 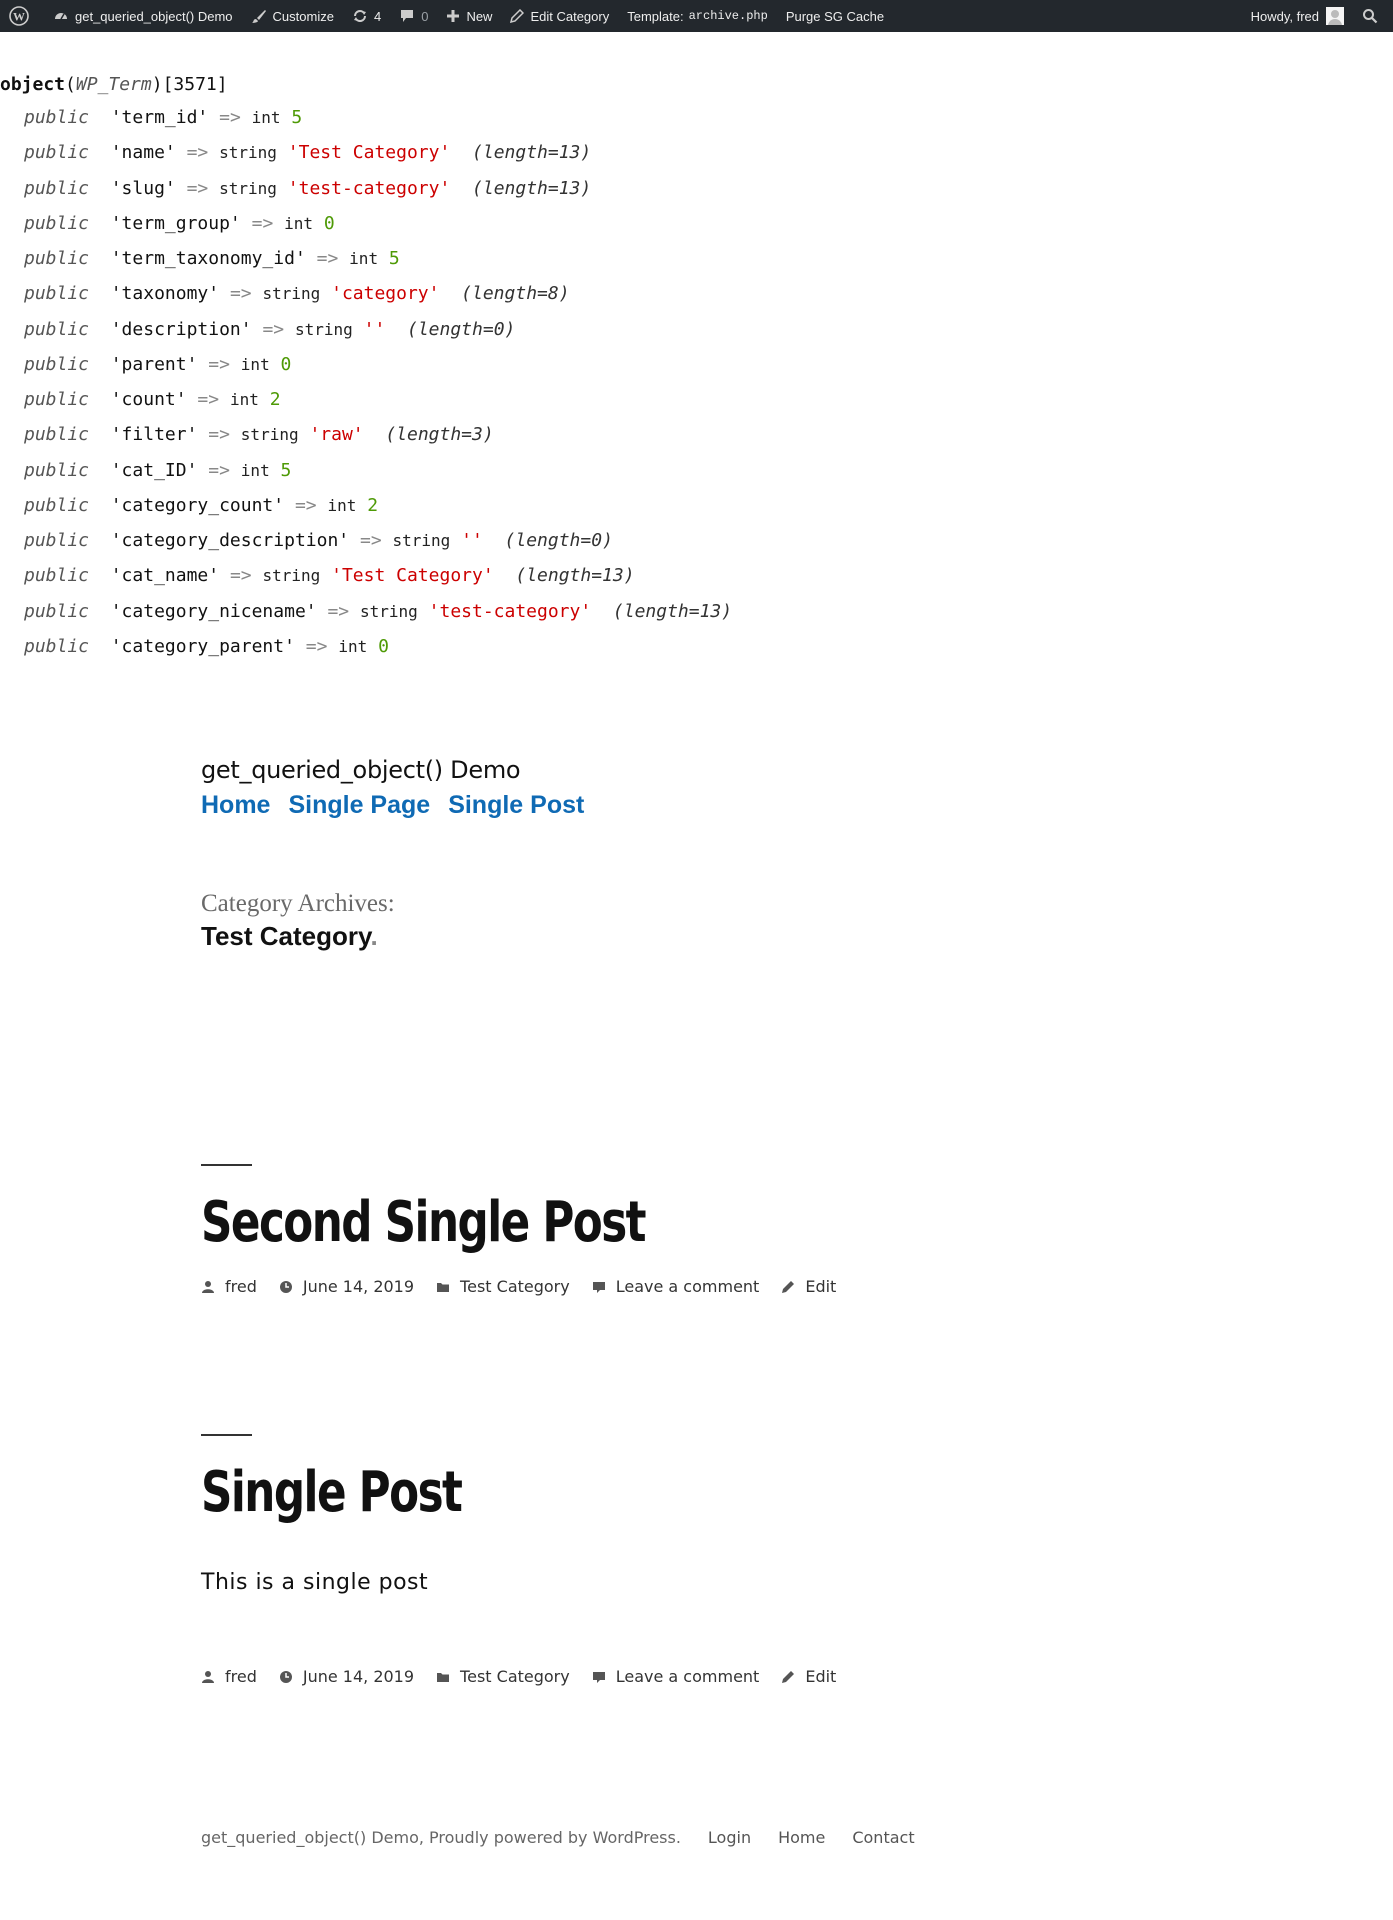 I want to click on post-edit-text: Edit, so click(x=821, y=1676).